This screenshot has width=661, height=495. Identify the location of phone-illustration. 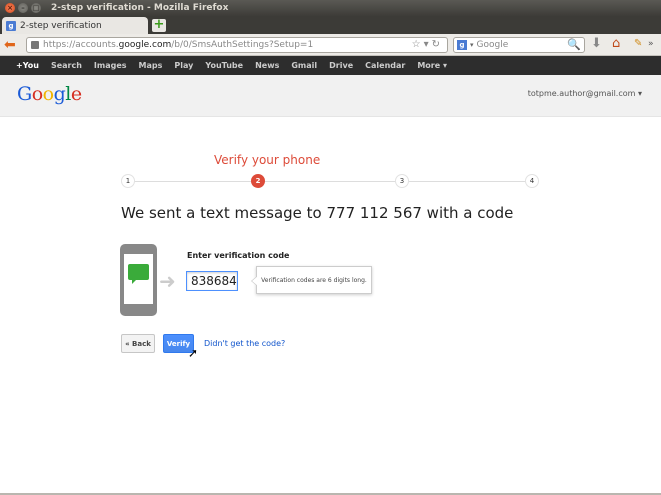
(138, 280).